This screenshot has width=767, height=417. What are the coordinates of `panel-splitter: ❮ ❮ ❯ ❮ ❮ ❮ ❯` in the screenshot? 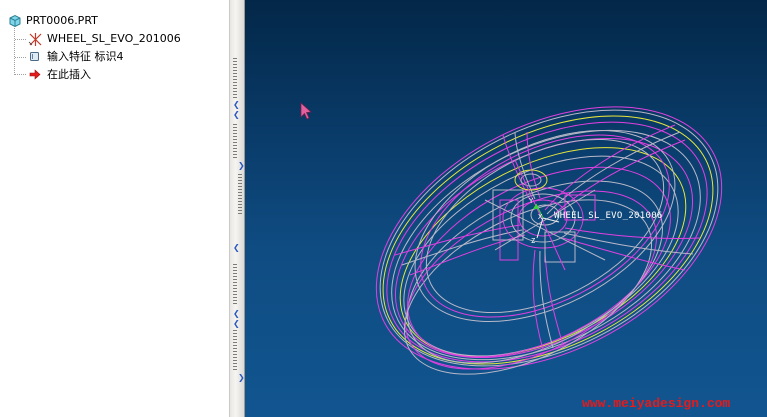 It's located at (237, 208).